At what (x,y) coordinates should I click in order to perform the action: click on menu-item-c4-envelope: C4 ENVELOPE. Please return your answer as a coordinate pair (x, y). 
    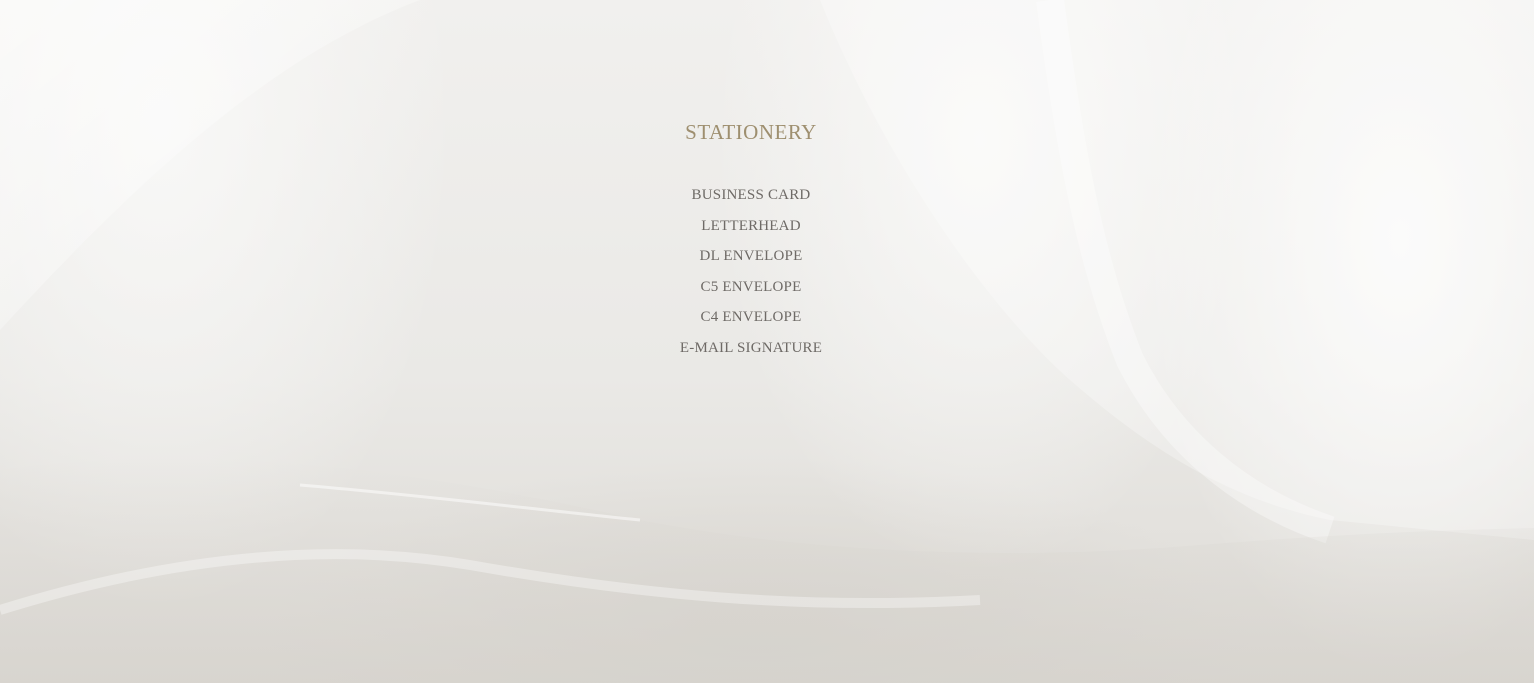
    Looking at the image, I should click on (751, 316).